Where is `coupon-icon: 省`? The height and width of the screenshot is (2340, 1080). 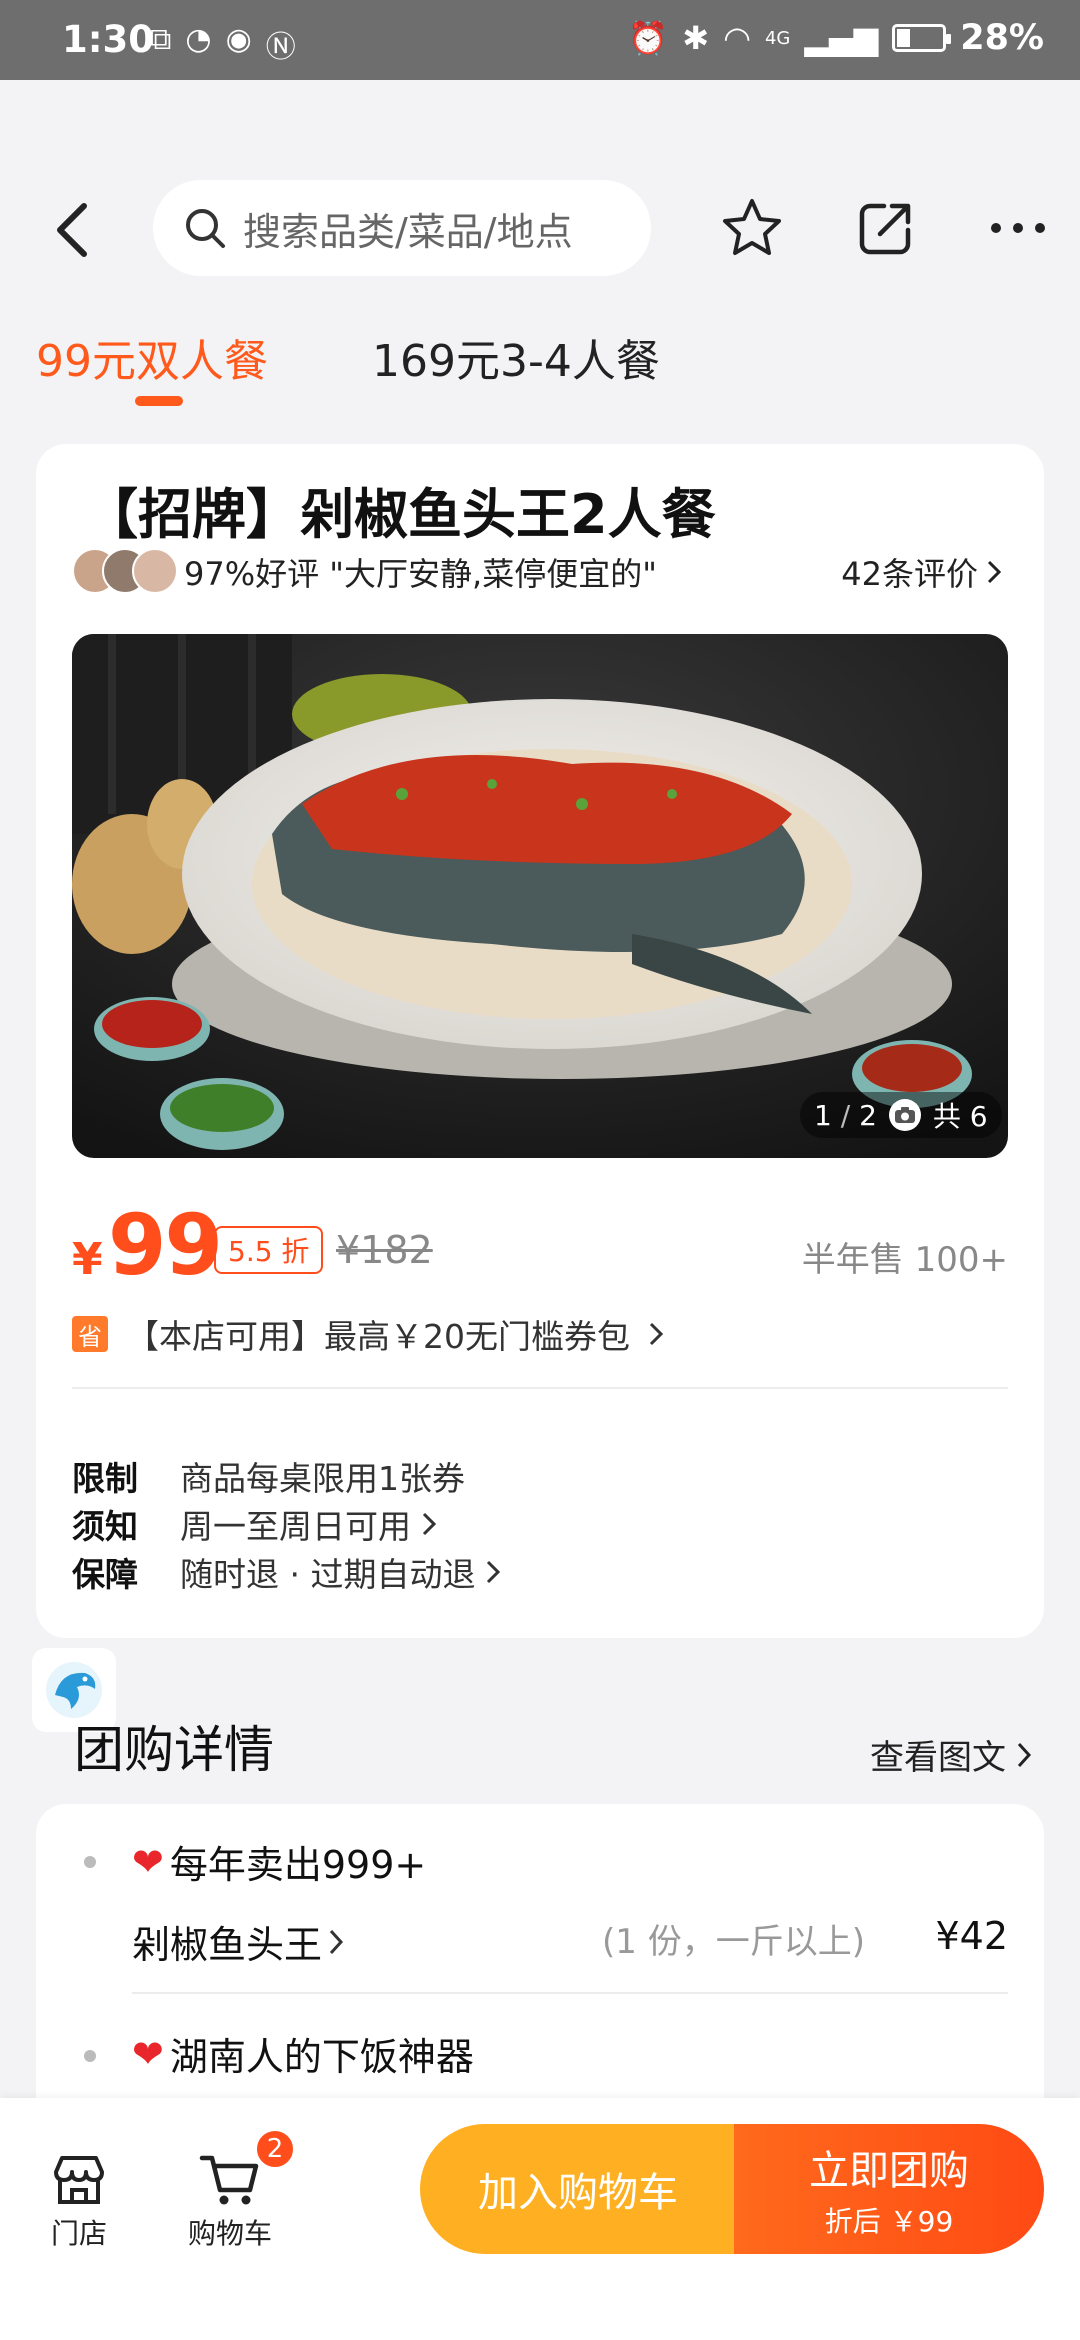 coupon-icon: 省 is located at coordinates (90, 1334).